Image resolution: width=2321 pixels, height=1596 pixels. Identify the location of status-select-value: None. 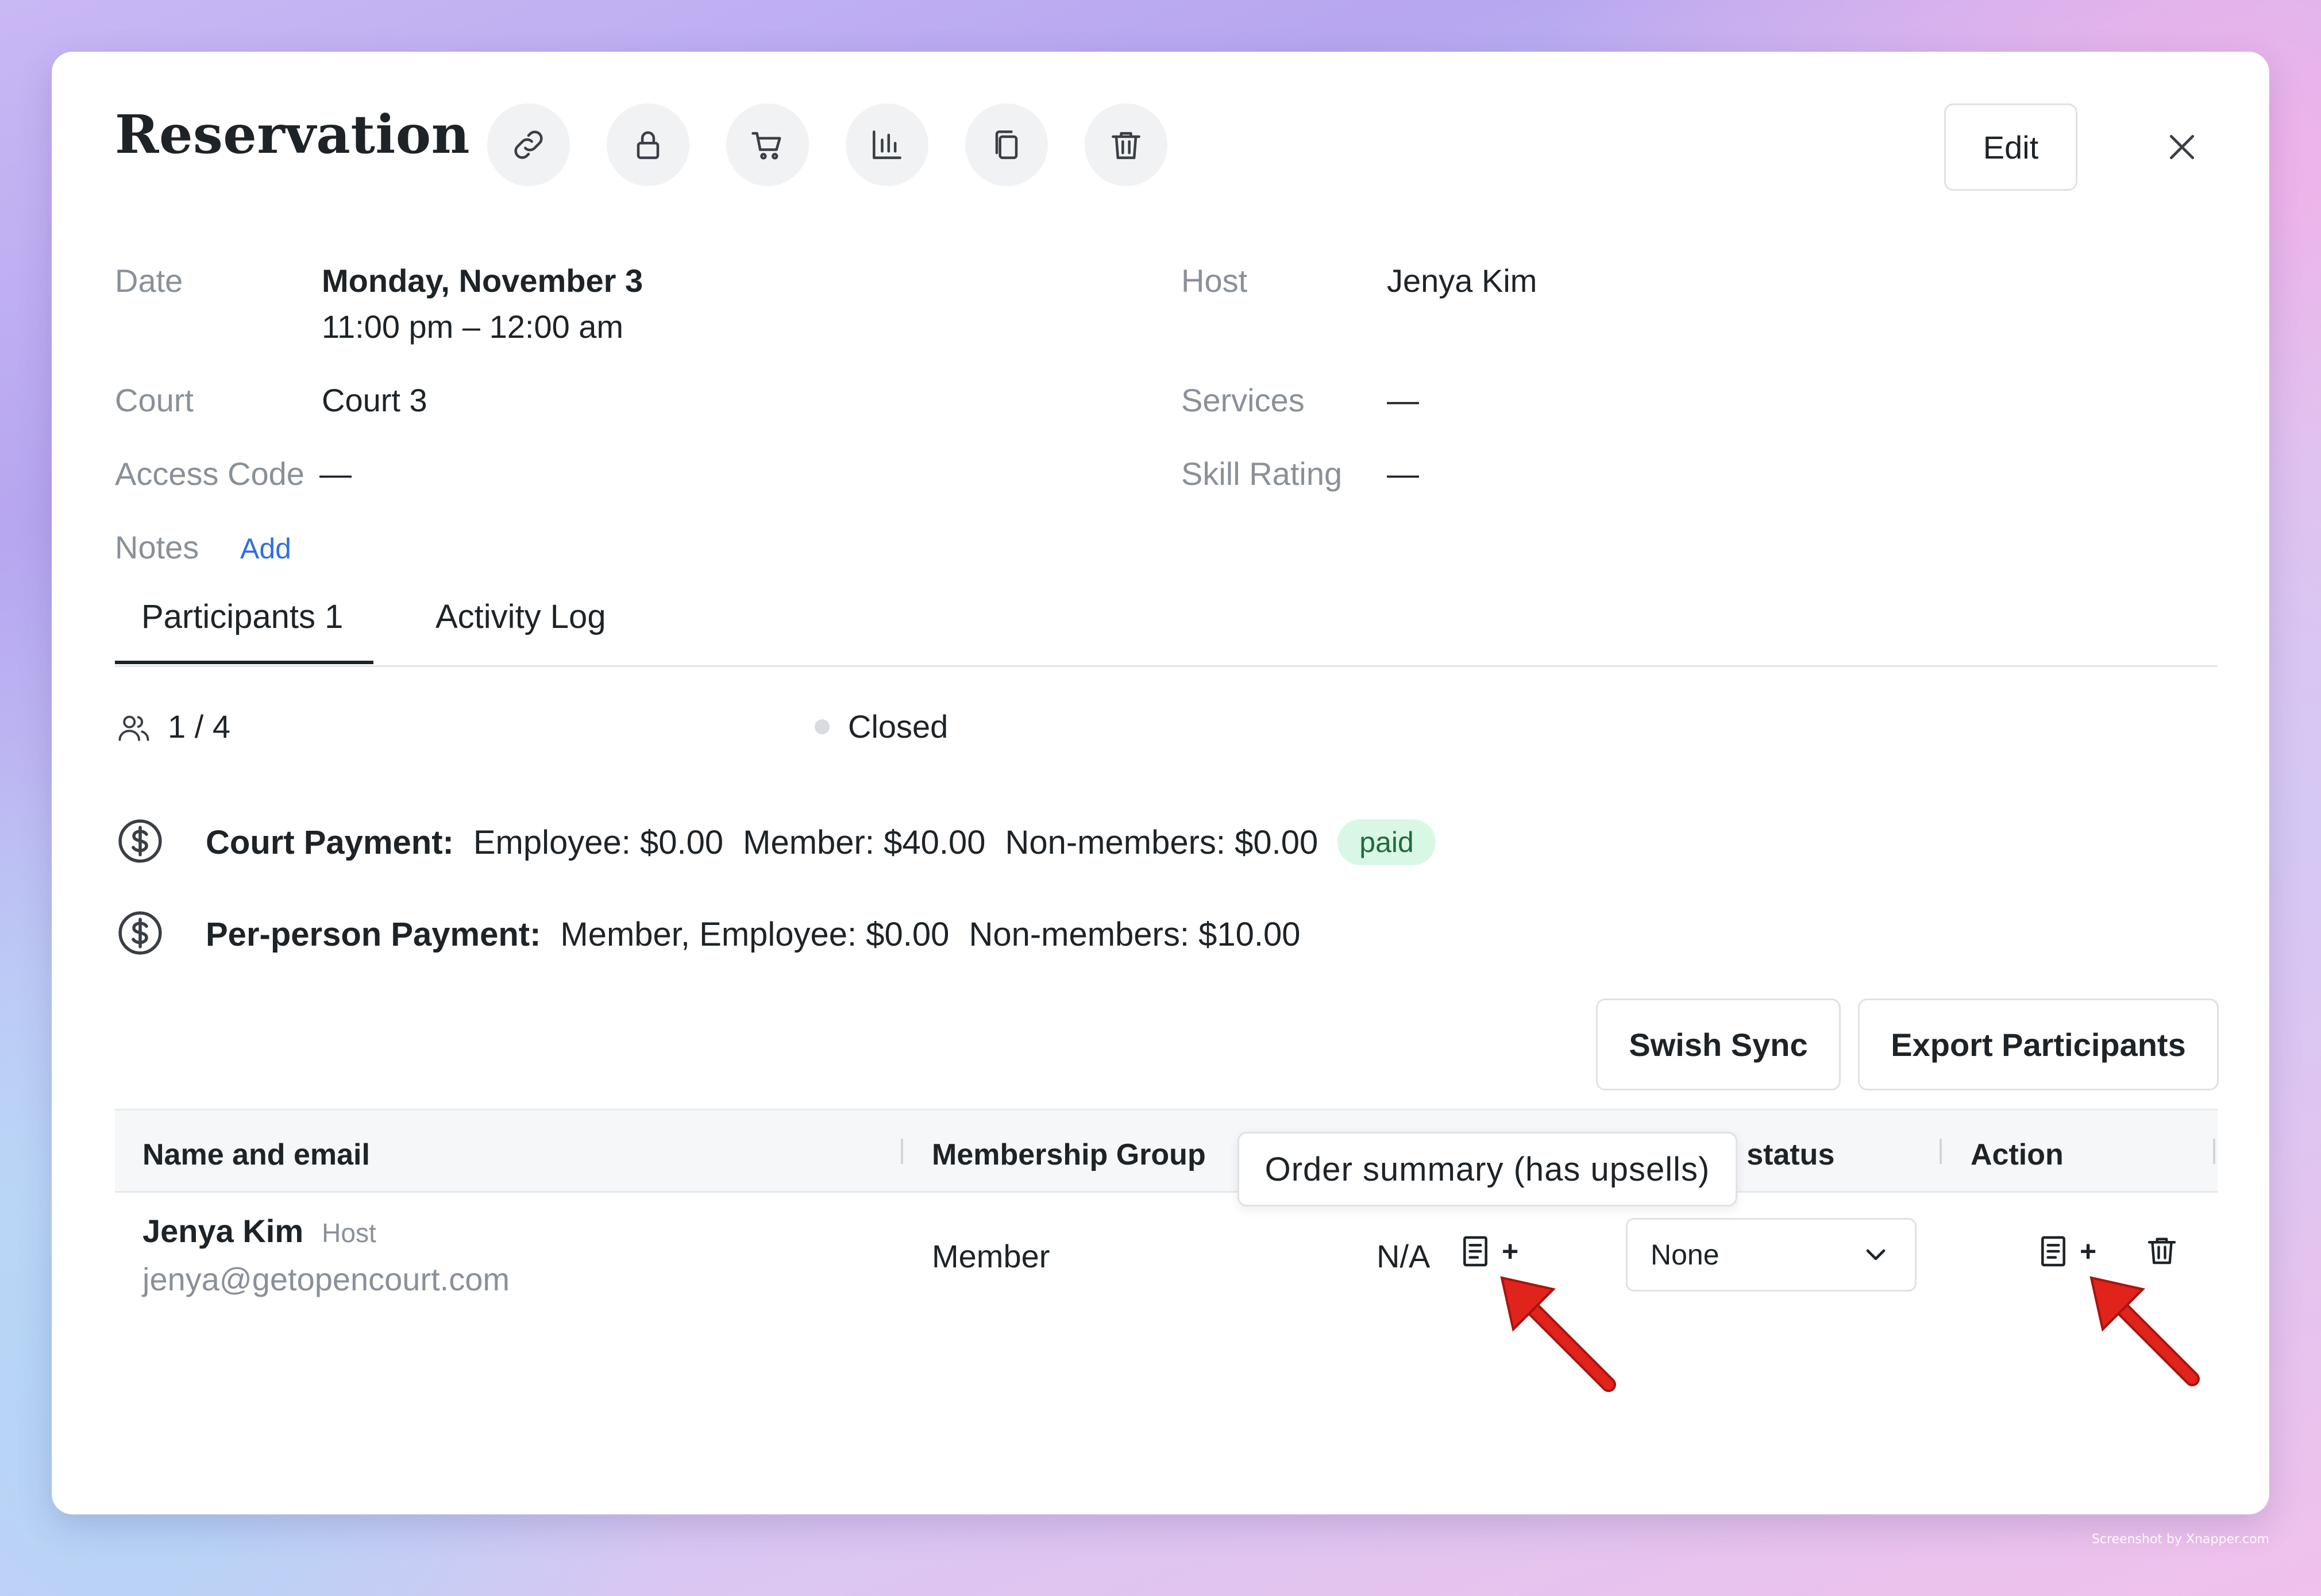
(1685, 1255).